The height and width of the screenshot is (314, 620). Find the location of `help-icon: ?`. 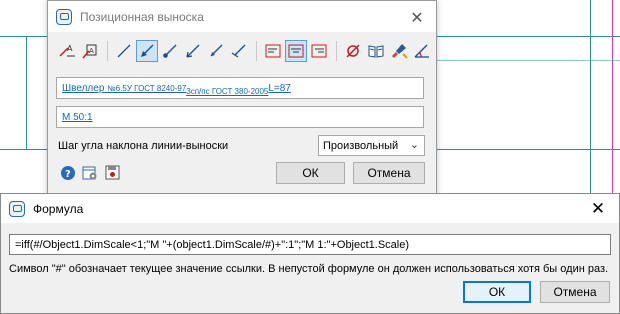

help-icon: ? is located at coordinates (68, 173).